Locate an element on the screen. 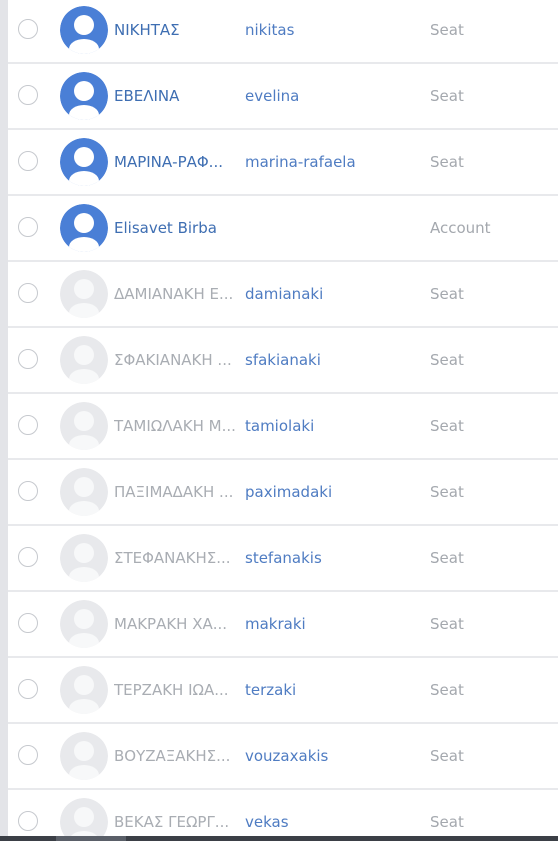 The height and width of the screenshot is (841, 558). user-username: sfakianaki is located at coordinates (283, 360).